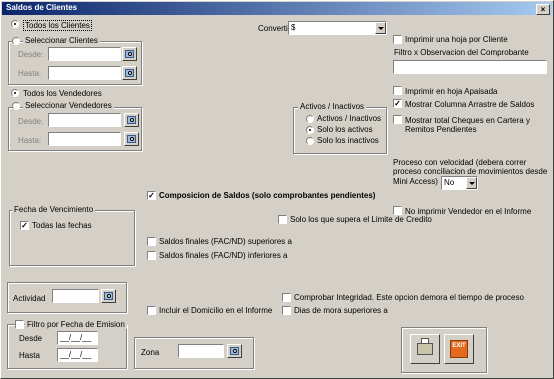 The height and width of the screenshot is (379, 554). I want to click on zona-input, so click(201, 351).